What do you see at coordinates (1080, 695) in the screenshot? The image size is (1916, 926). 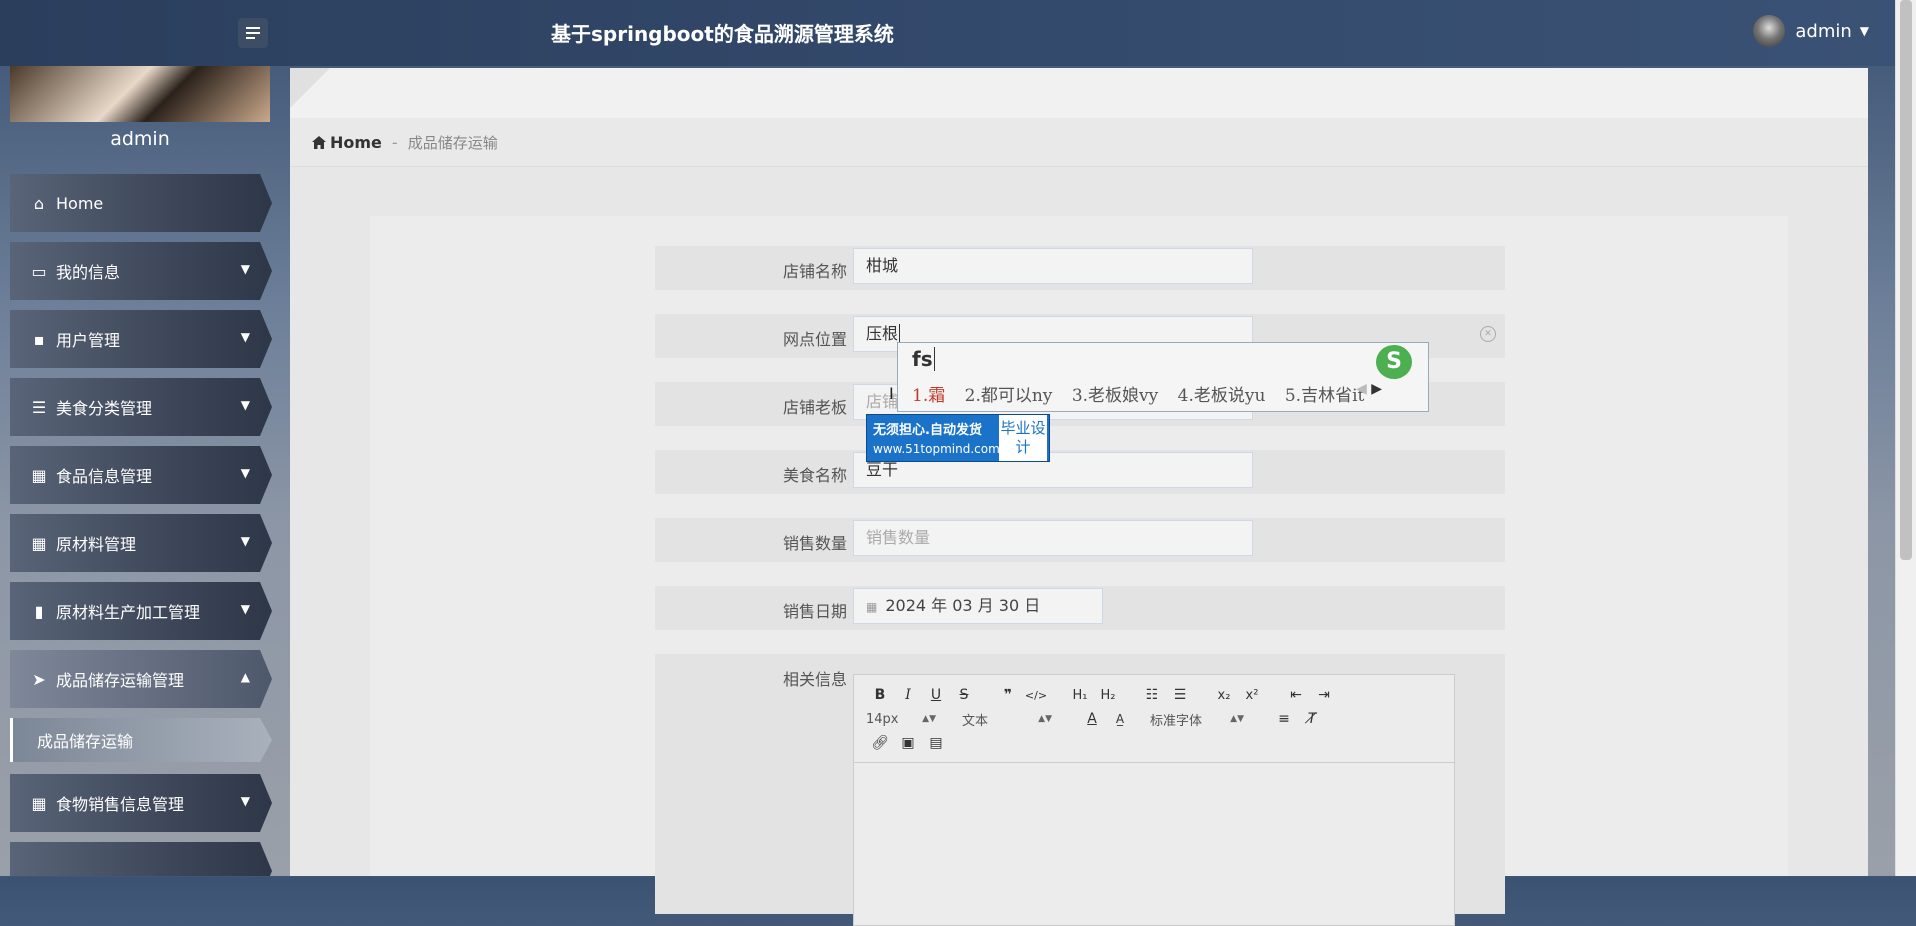 I see `heading1-icon: H₁` at bounding box center [1080, 695].